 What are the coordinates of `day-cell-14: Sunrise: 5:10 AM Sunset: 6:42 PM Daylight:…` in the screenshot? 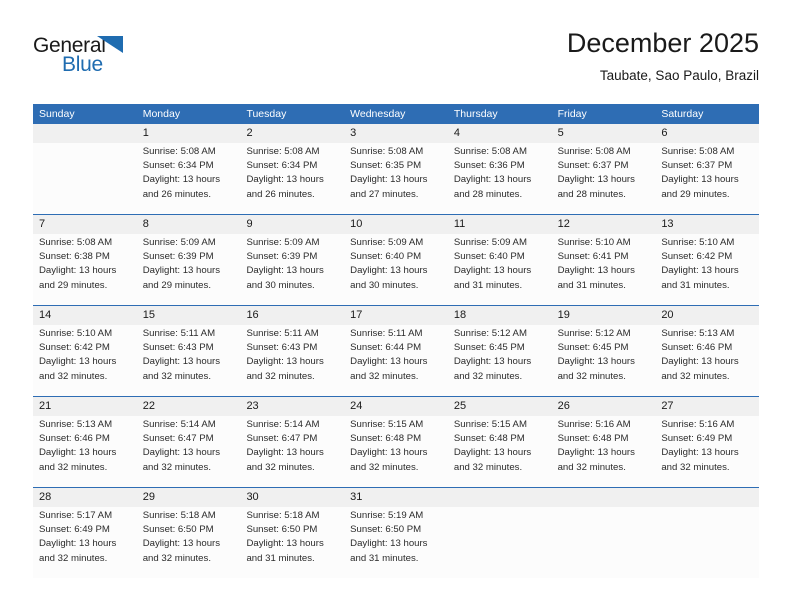 It's located at (85, 360).